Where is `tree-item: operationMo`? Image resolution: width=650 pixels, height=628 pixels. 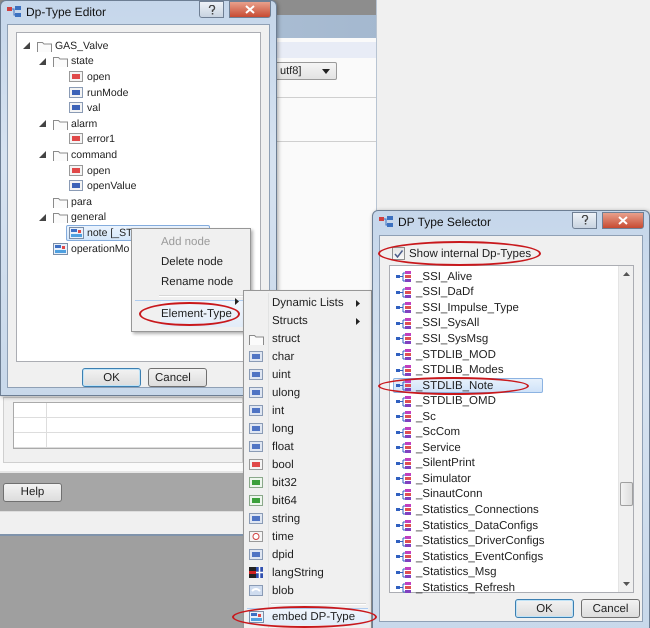
tree-item: operationMo is located at coordinates (91, 248).